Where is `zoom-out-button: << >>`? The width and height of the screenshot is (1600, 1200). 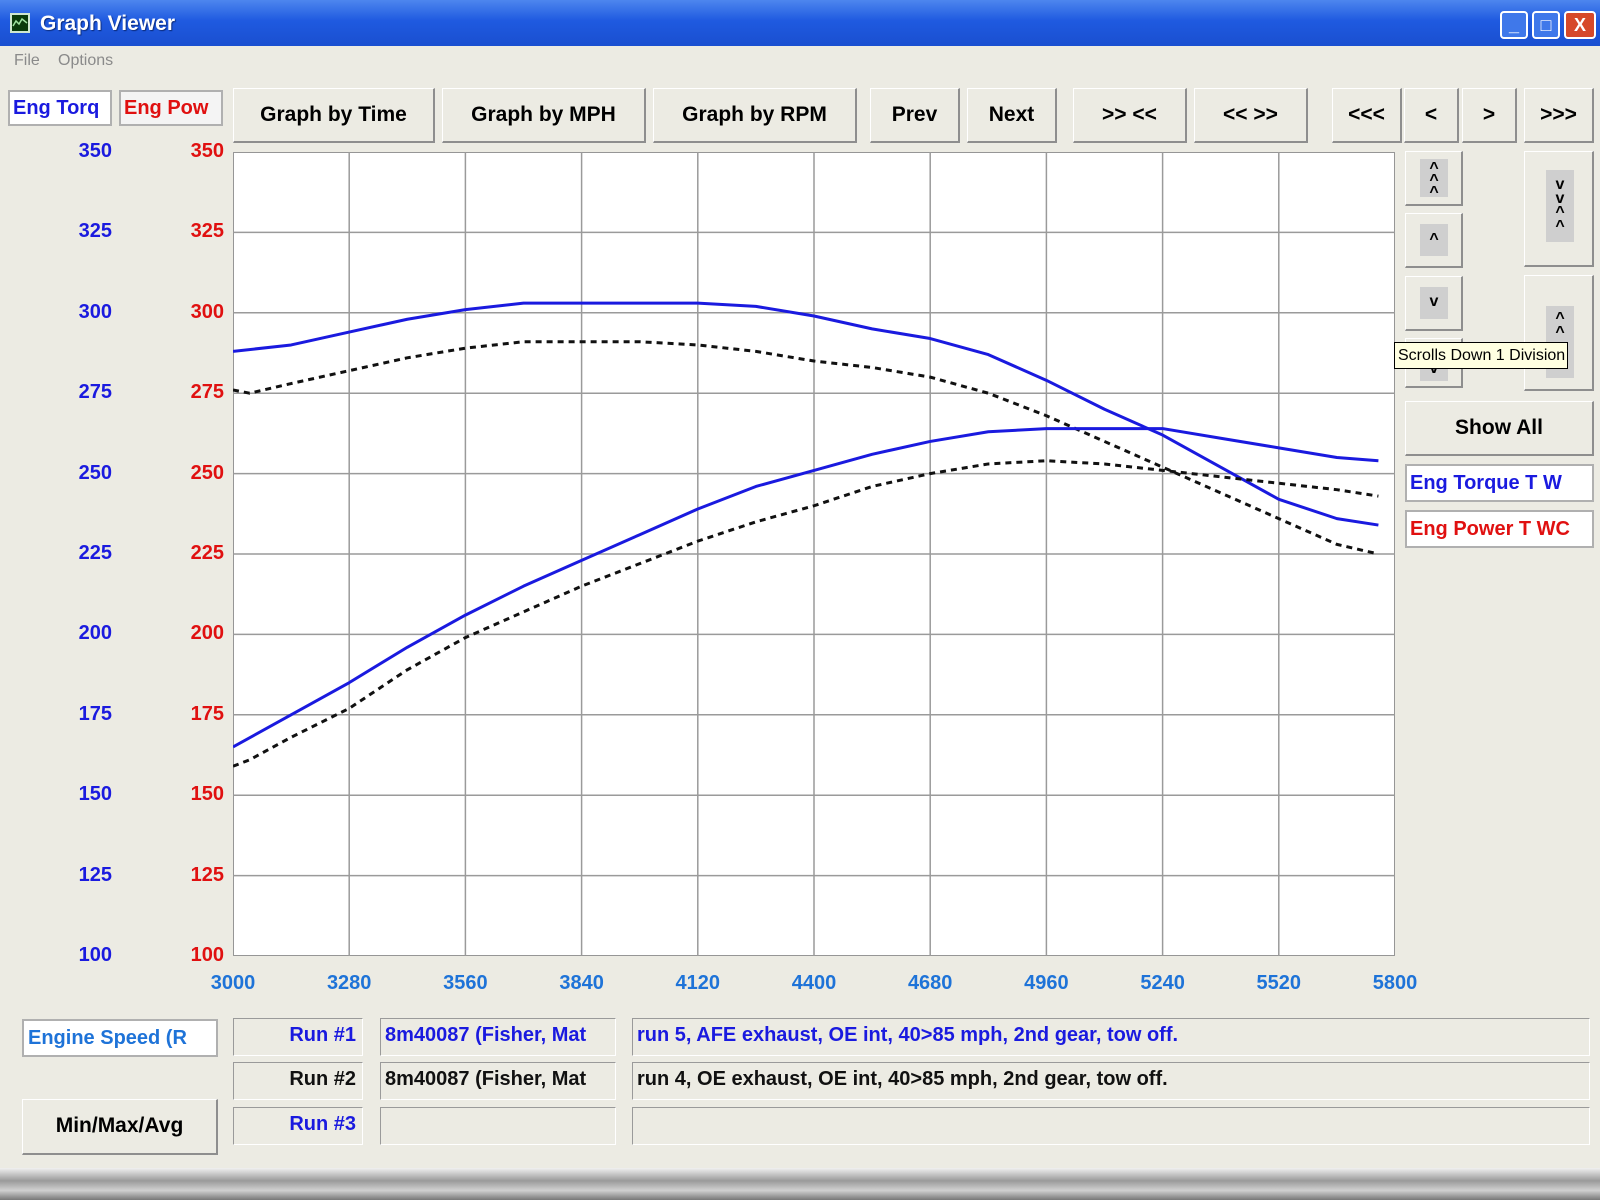 zoom-out-button: << >> is located at coordinates (1251, 115).